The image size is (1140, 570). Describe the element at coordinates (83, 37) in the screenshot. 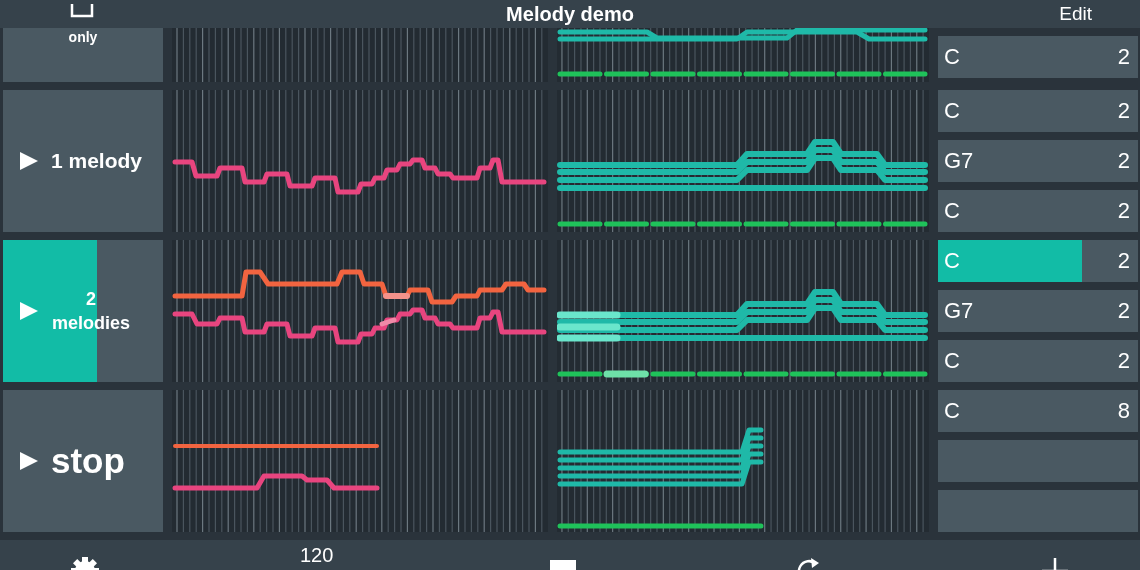

I see `section-label: only` at that location.